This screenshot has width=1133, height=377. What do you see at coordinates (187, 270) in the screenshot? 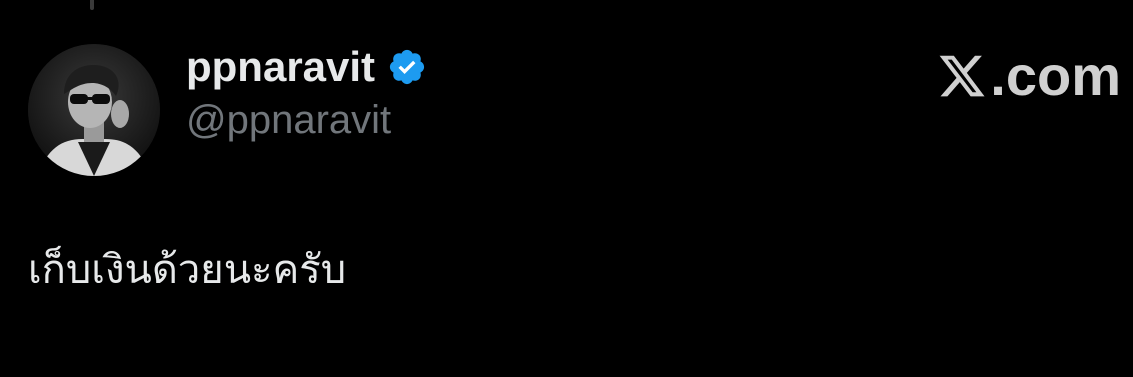
I see `tweet-text: เก็บเงินด้วยนะครับ` at bounding box center [187, 270].